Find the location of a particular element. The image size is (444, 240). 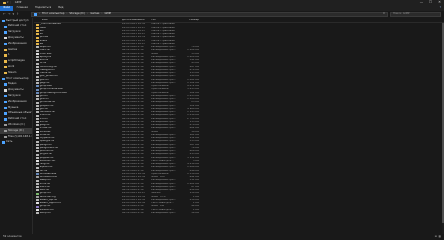

file-name-cell: cairo.dll is located at coordinates (78, 50).